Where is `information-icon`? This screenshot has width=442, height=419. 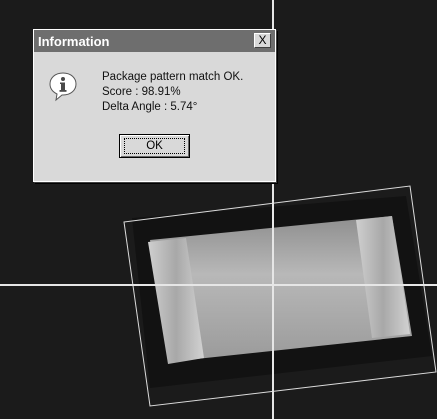
information-icon is located at coordinates (63, 87).